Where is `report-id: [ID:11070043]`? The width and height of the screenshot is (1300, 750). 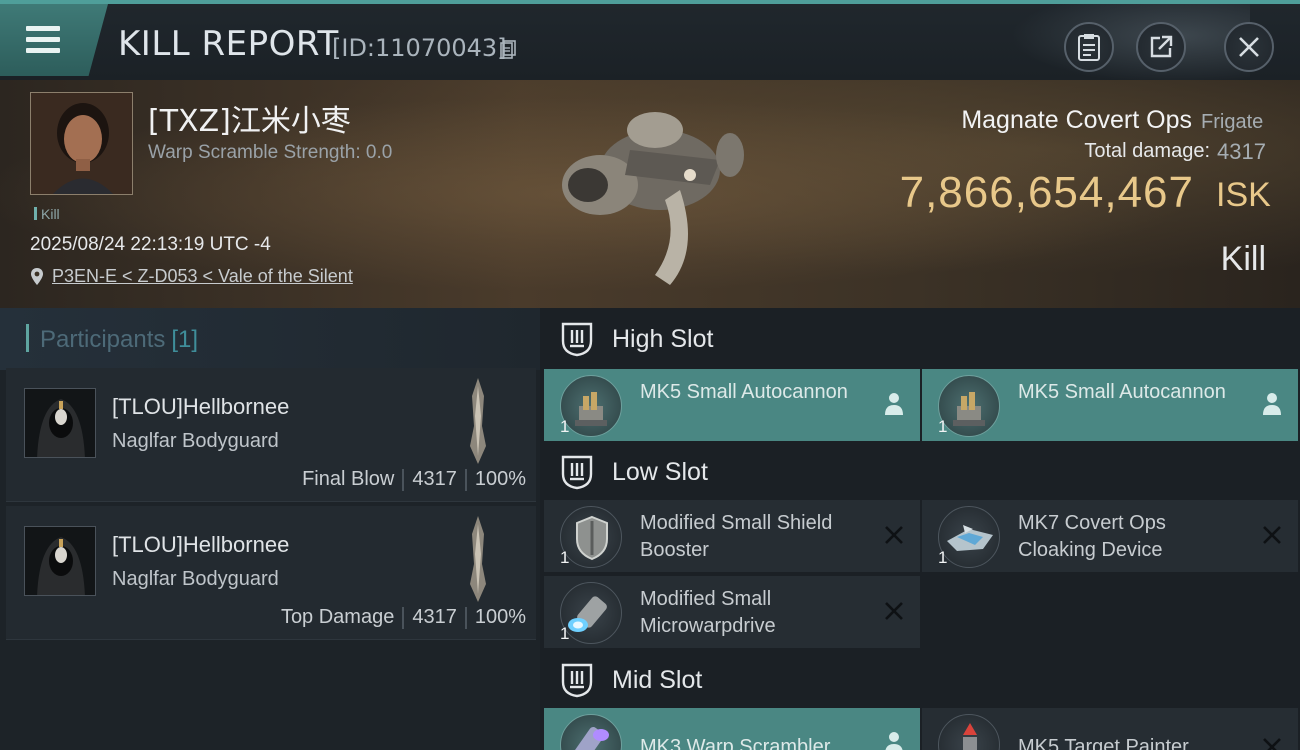
report-id: [ID:11070043] is located at coordinates (419, 48).